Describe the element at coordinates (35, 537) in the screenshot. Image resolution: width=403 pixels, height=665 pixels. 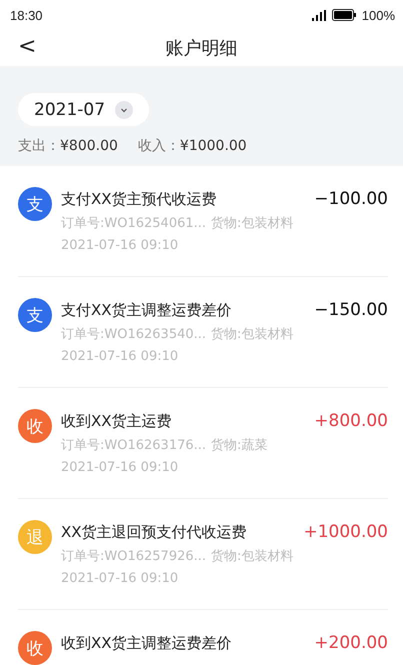
I see `type-badge: 退` at that location.